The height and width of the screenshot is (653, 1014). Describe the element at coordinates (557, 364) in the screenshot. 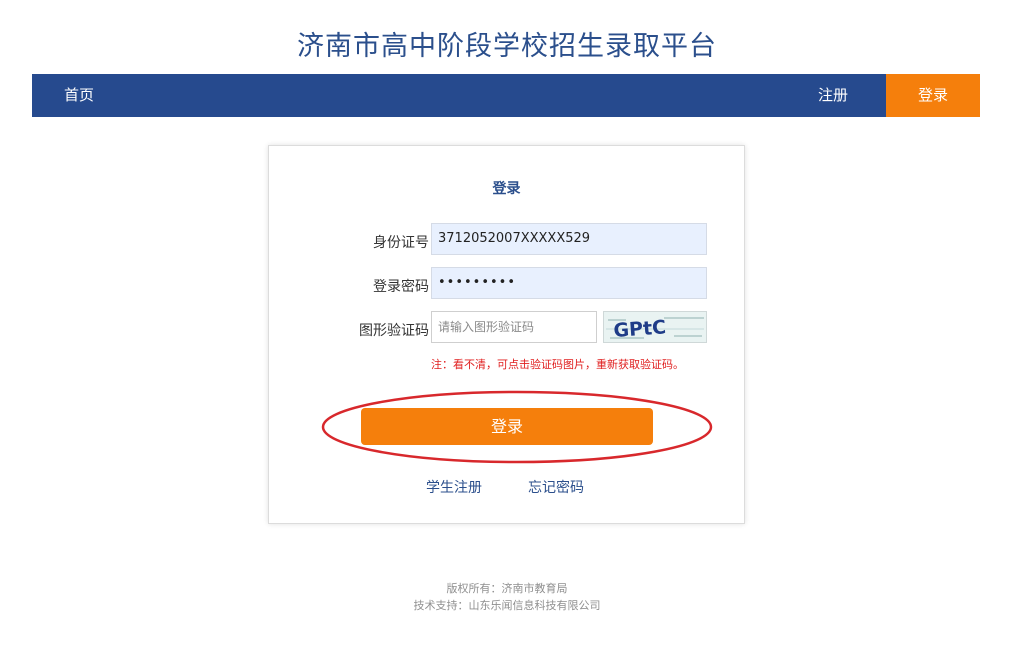

I see `captcha-hint: 注：看不清，可点击验证码图片，重新获取验证码。` at that location.